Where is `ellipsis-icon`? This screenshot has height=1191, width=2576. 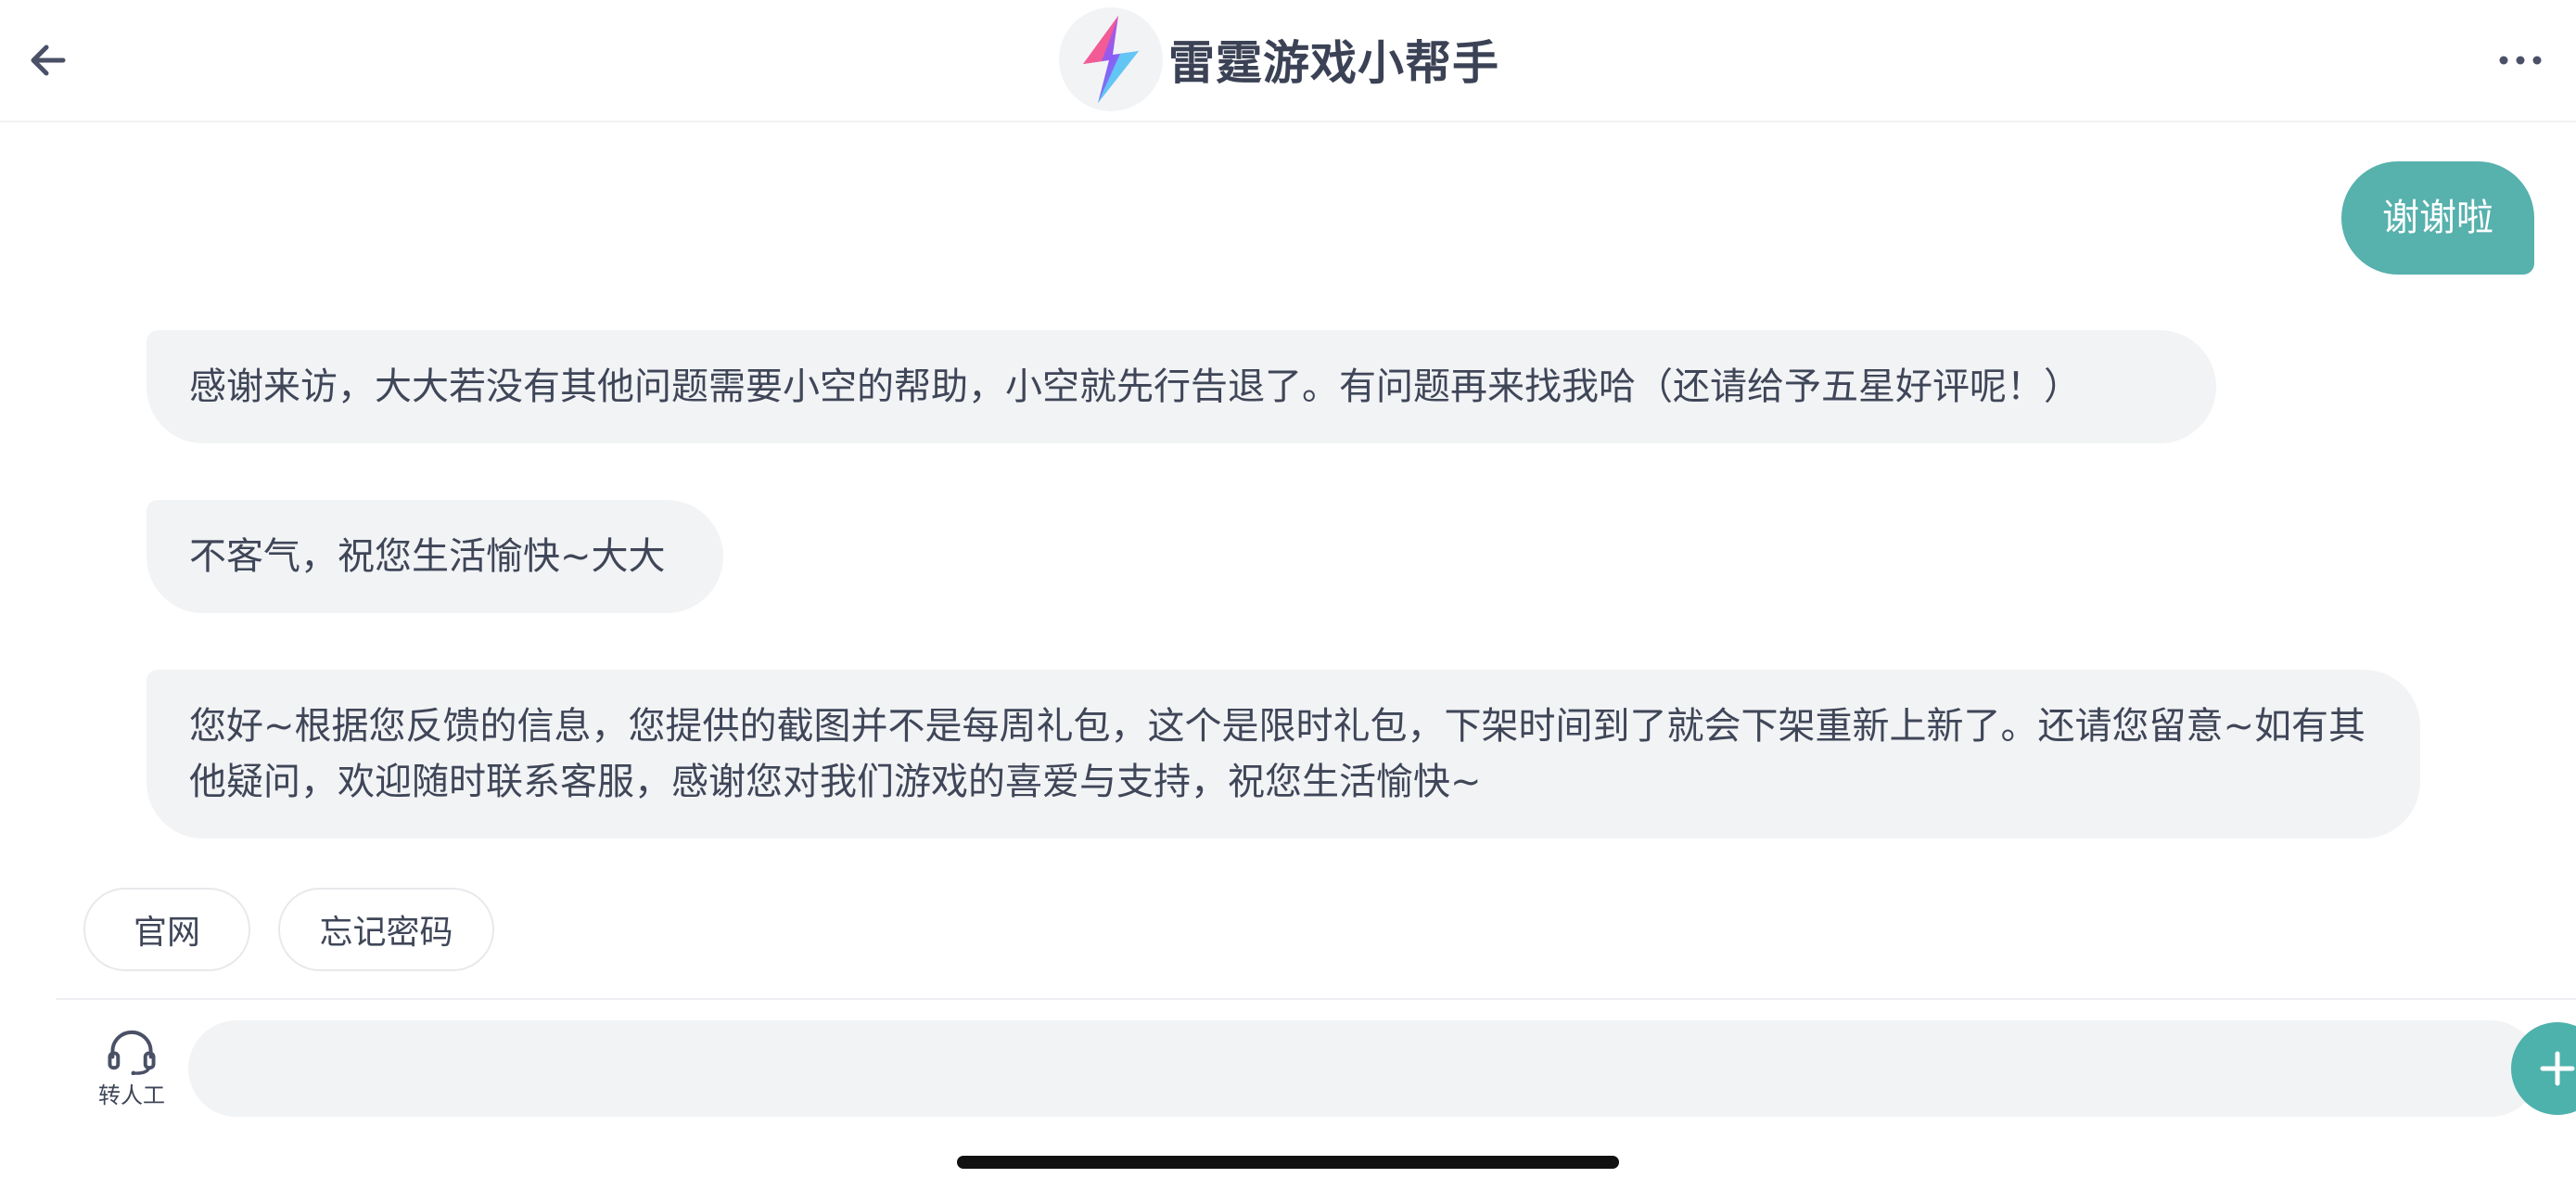 ellipsis-icon is located at coordinates (2520, 60).